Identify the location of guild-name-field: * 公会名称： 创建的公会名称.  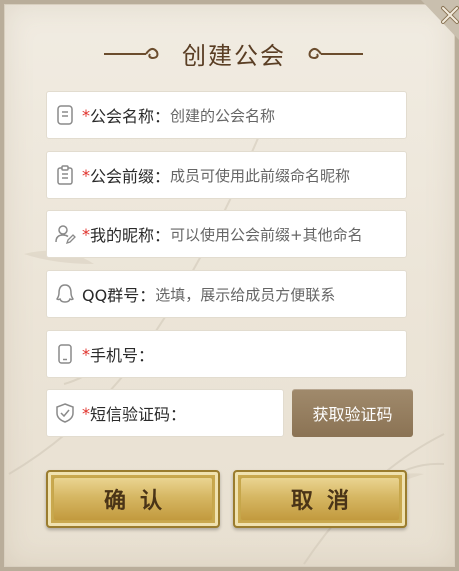
(226, 115).